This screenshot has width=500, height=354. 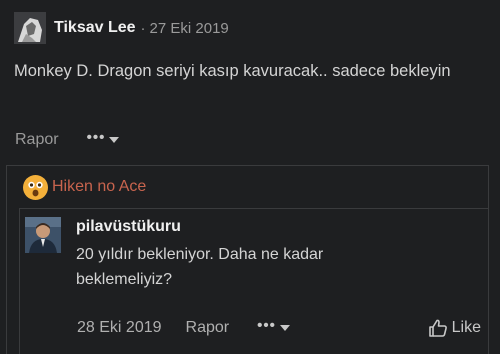 What do you see at coordinates (95, 28) in the screenshot?
I see `post-author: Tiksav Lee` at bounding box center [95, 28].